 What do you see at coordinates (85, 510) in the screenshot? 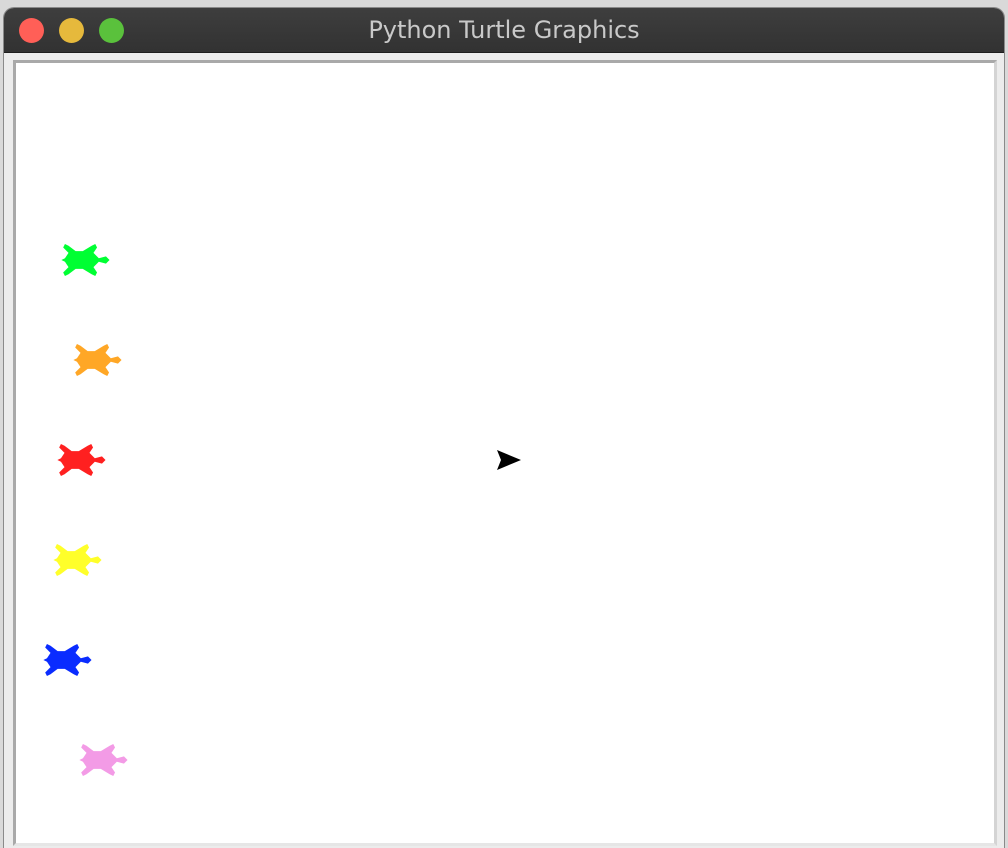
I see `turtles-layer` at bounding box center [85, 510].